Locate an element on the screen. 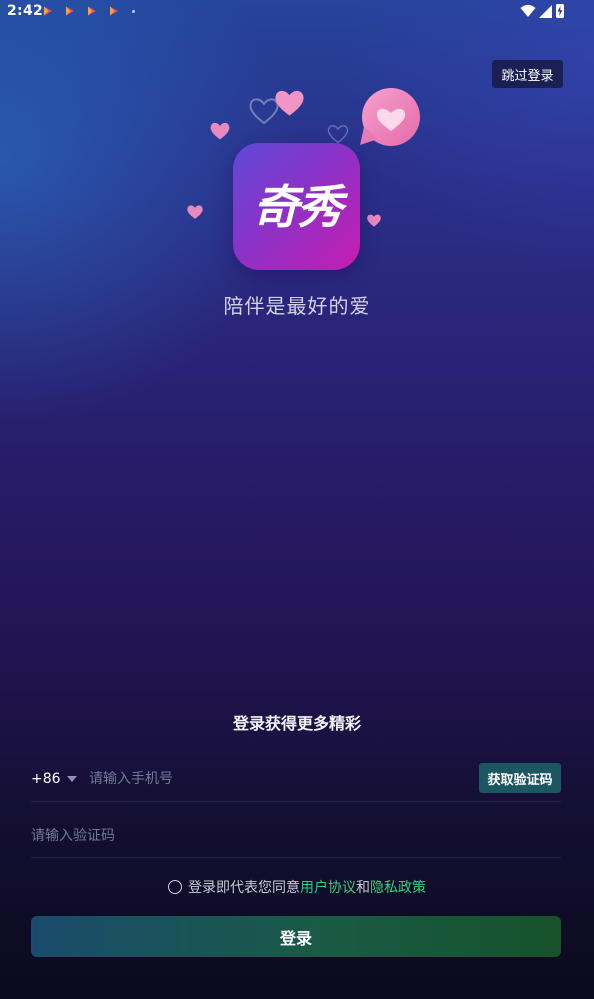 The height and width of the screenshot is (999, 594). svg-text: 奇秀 is located at coordinates (301, 207).